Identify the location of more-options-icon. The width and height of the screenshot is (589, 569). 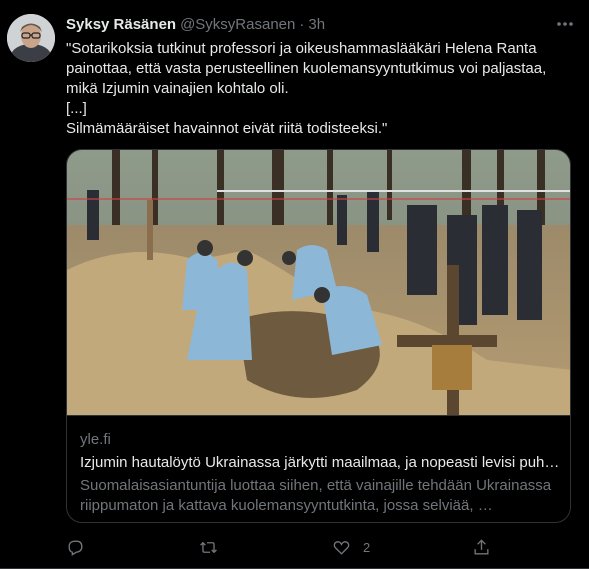
(565, 24).